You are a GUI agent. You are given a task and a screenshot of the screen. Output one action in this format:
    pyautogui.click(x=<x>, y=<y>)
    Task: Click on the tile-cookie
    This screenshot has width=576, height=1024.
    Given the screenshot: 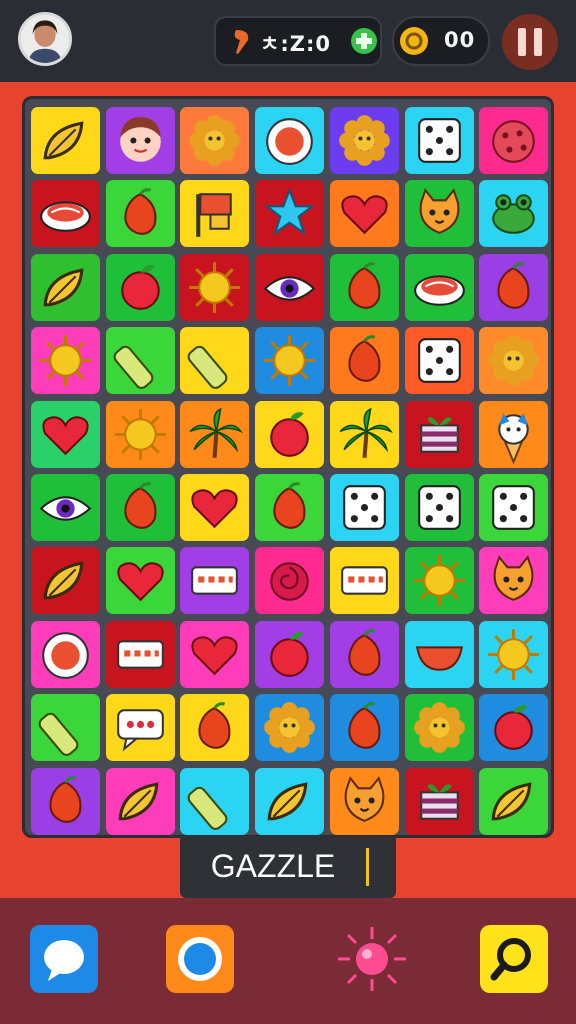 What is the action you would take?
    pyautogui.click(x=514, y=140)
    